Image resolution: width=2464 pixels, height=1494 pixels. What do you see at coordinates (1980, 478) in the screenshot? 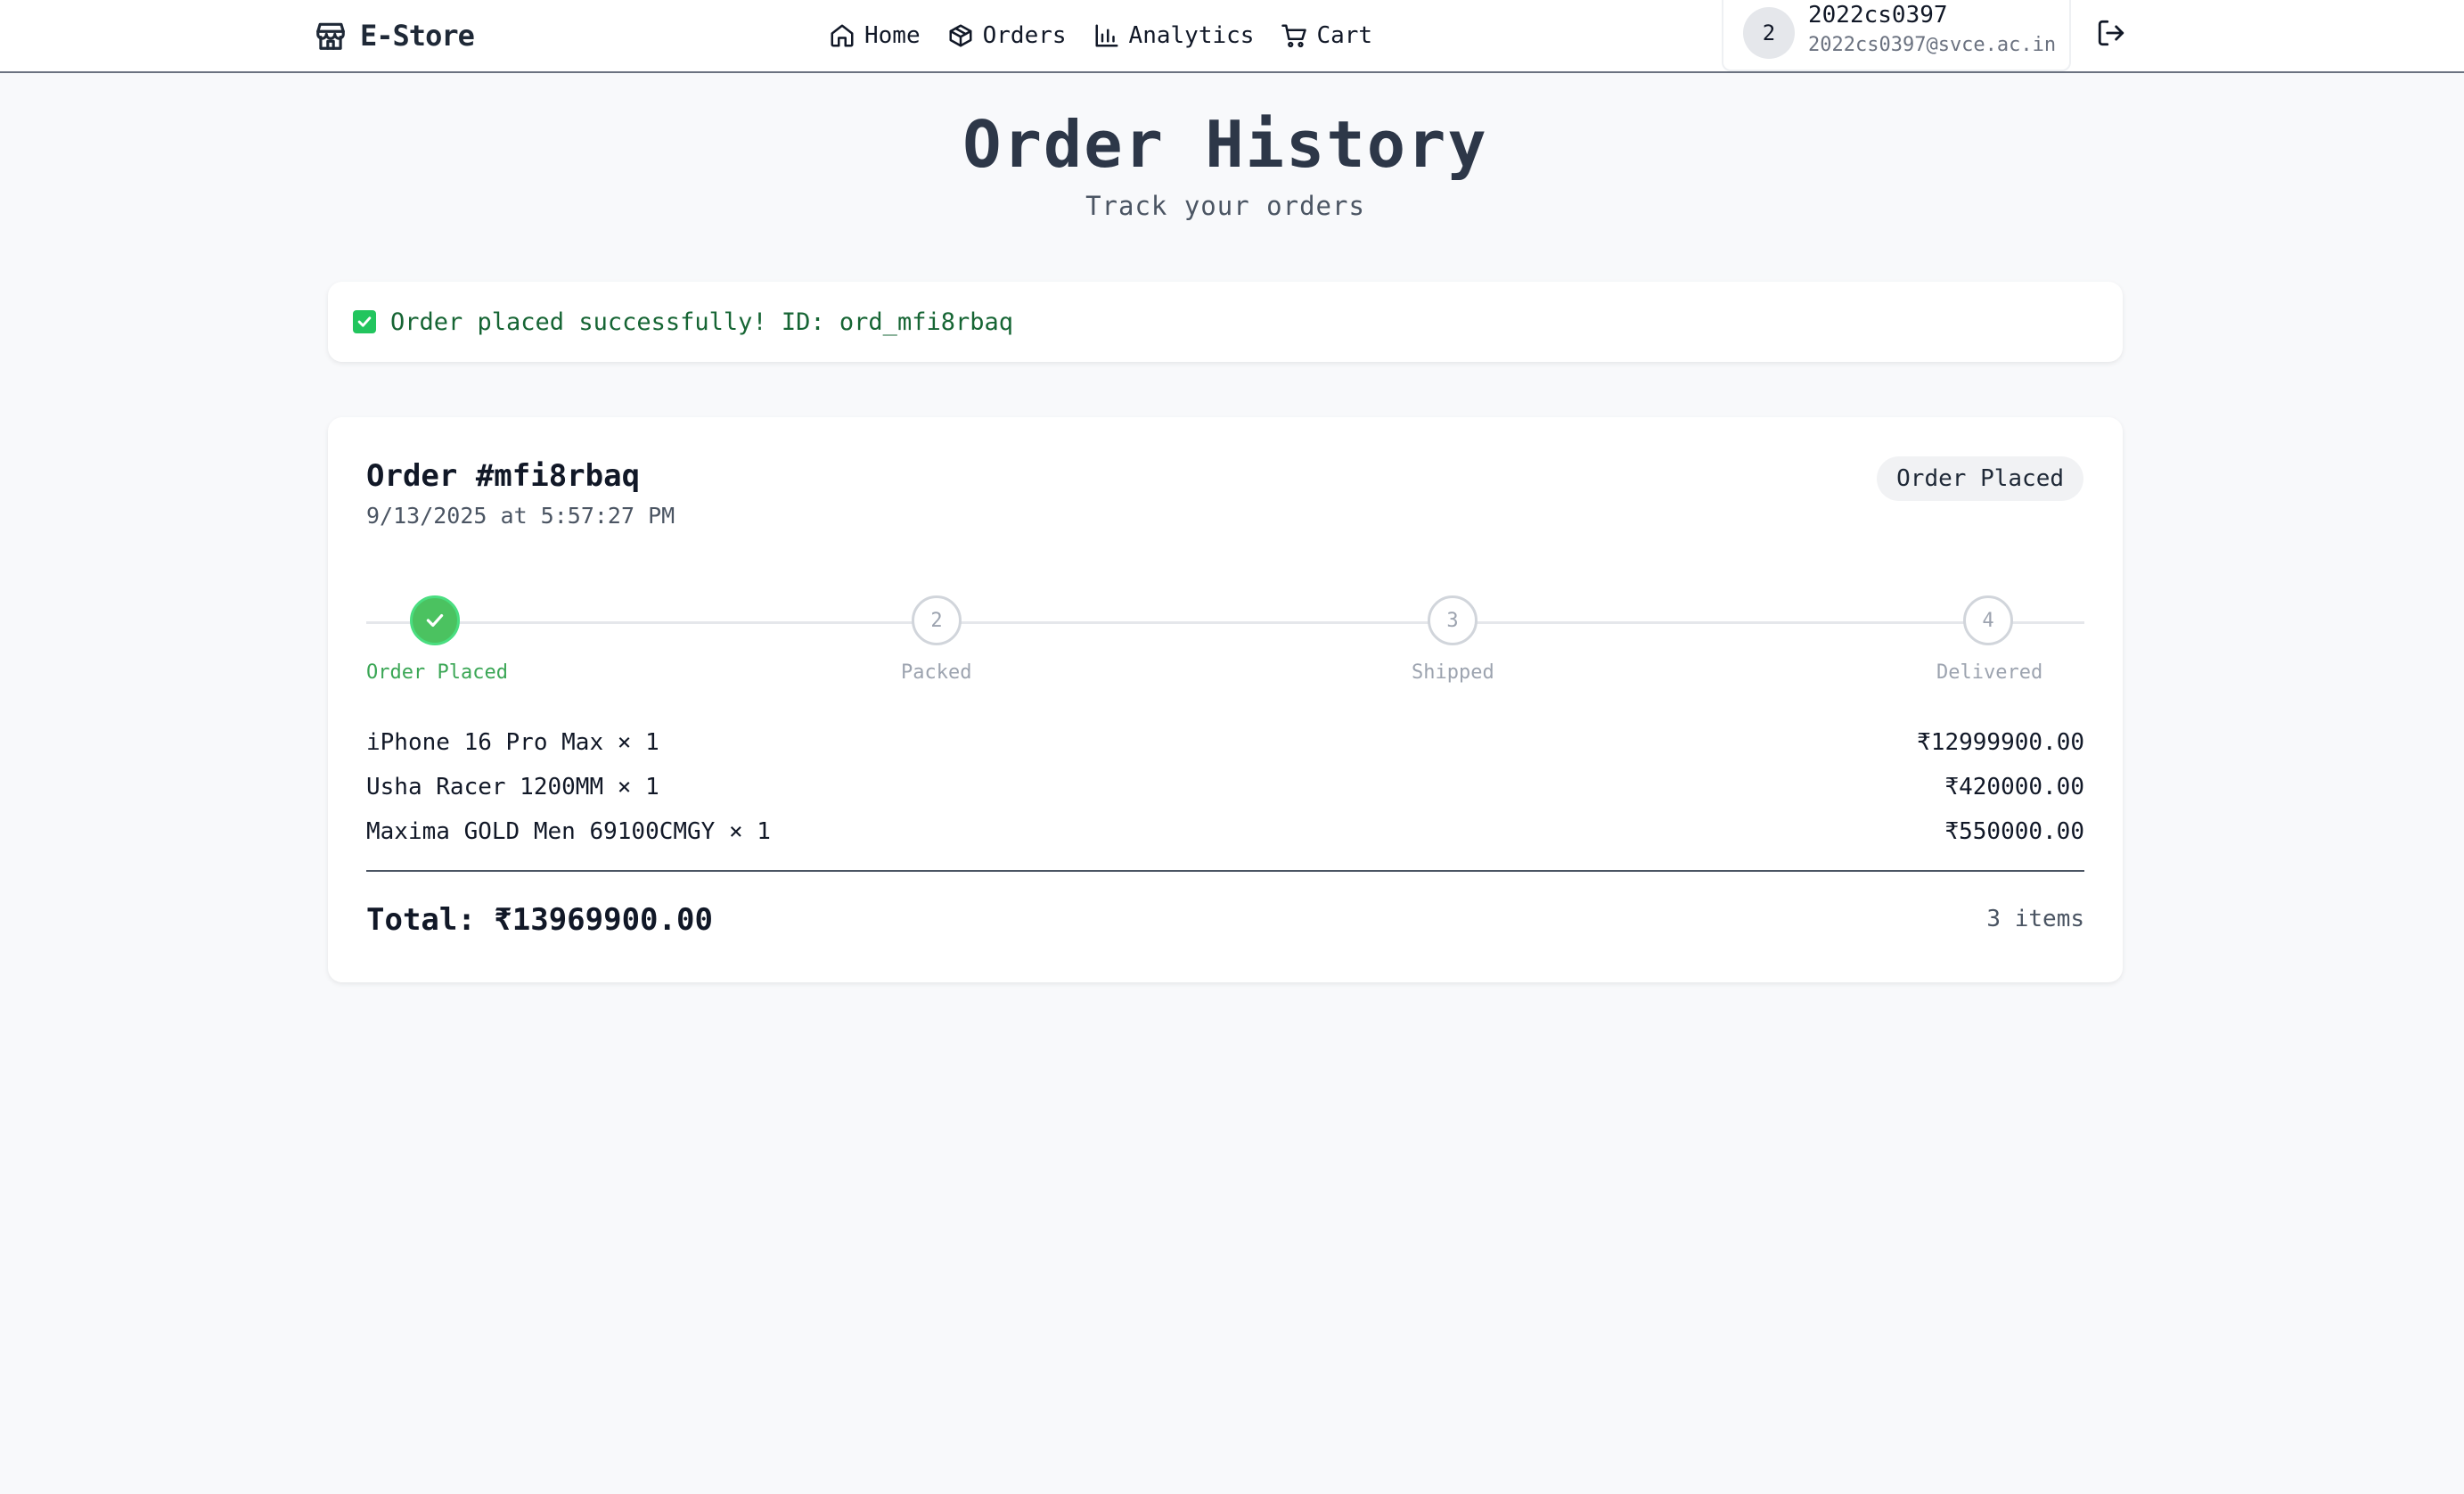
I see `status-badge: Order Placed` at bounding box center [1980, 478].